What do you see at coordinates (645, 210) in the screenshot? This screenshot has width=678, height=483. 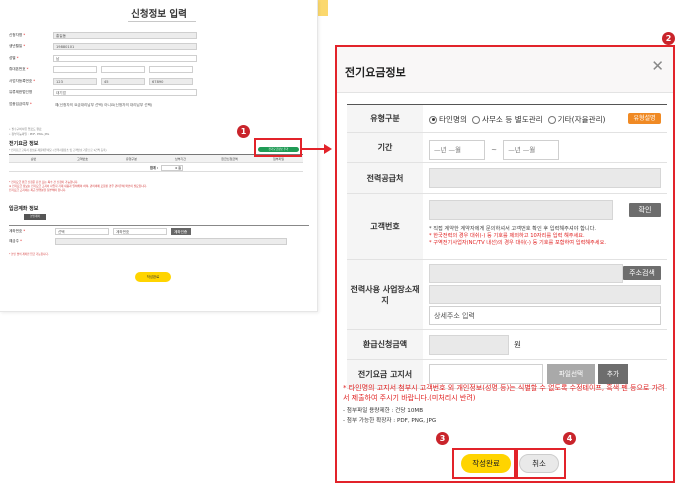 I see `customer-confirm-button: 확인` at bounding box center [645, 210].